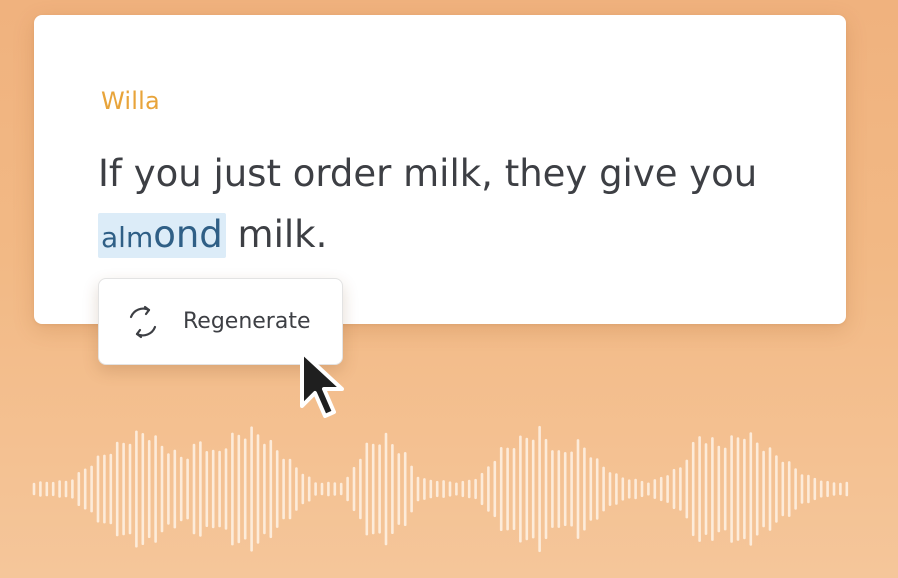 The width and height of the screenshot is (898, 578). I want to click on regenerate-label: Regenerate, so click(247, 321).